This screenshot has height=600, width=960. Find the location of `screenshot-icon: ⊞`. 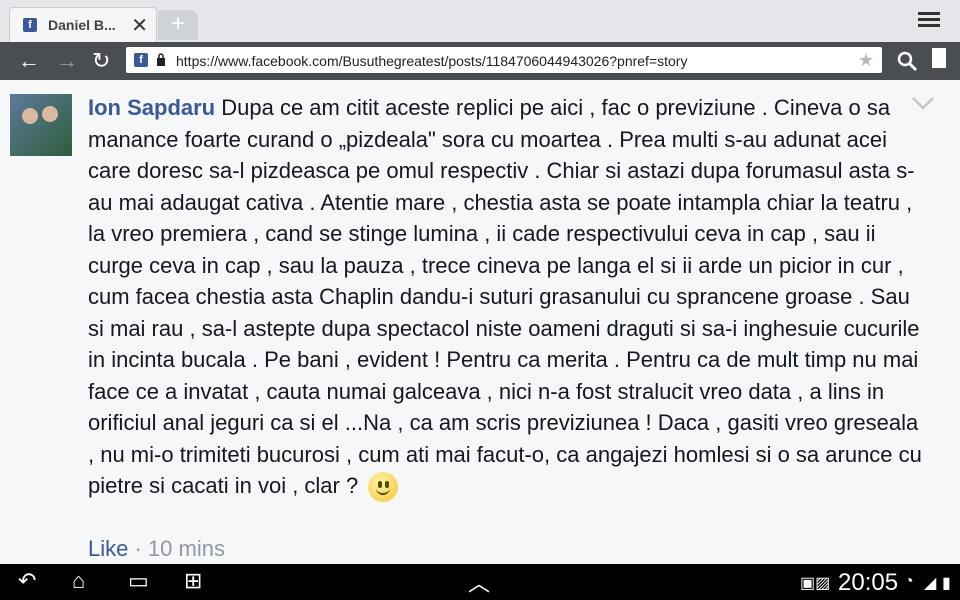

screenshot-icon: ⊞ is located at coordinates (193, 581).